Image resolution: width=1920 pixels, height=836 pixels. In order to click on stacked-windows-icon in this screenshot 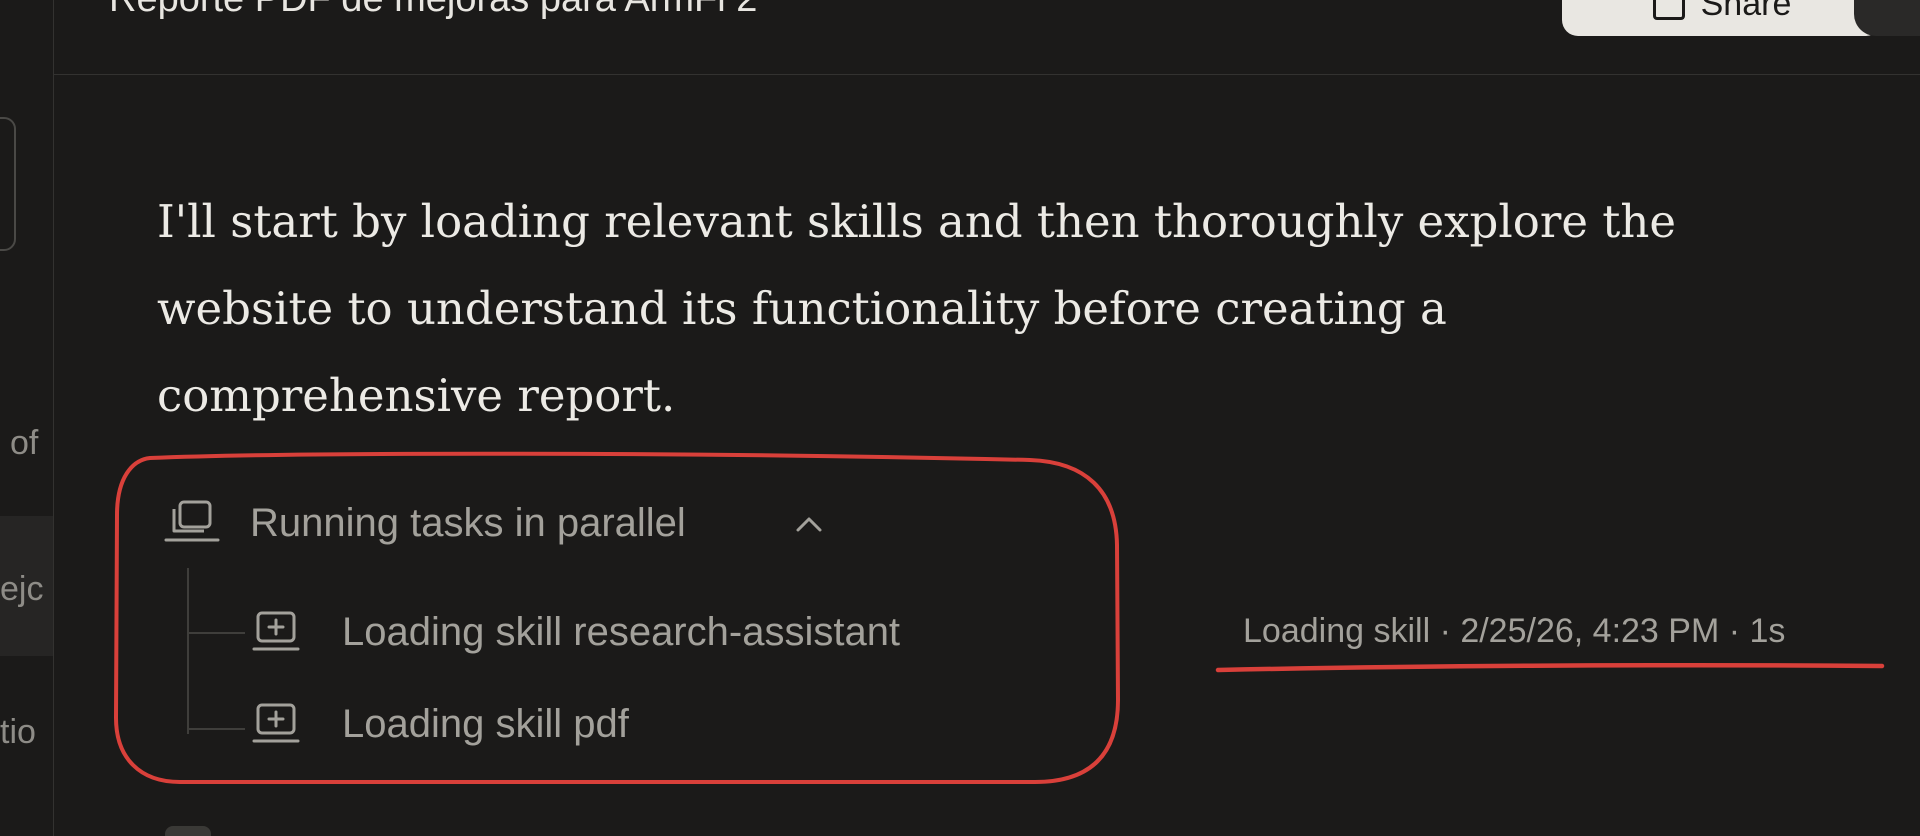, I will do `click(192, 521)`.